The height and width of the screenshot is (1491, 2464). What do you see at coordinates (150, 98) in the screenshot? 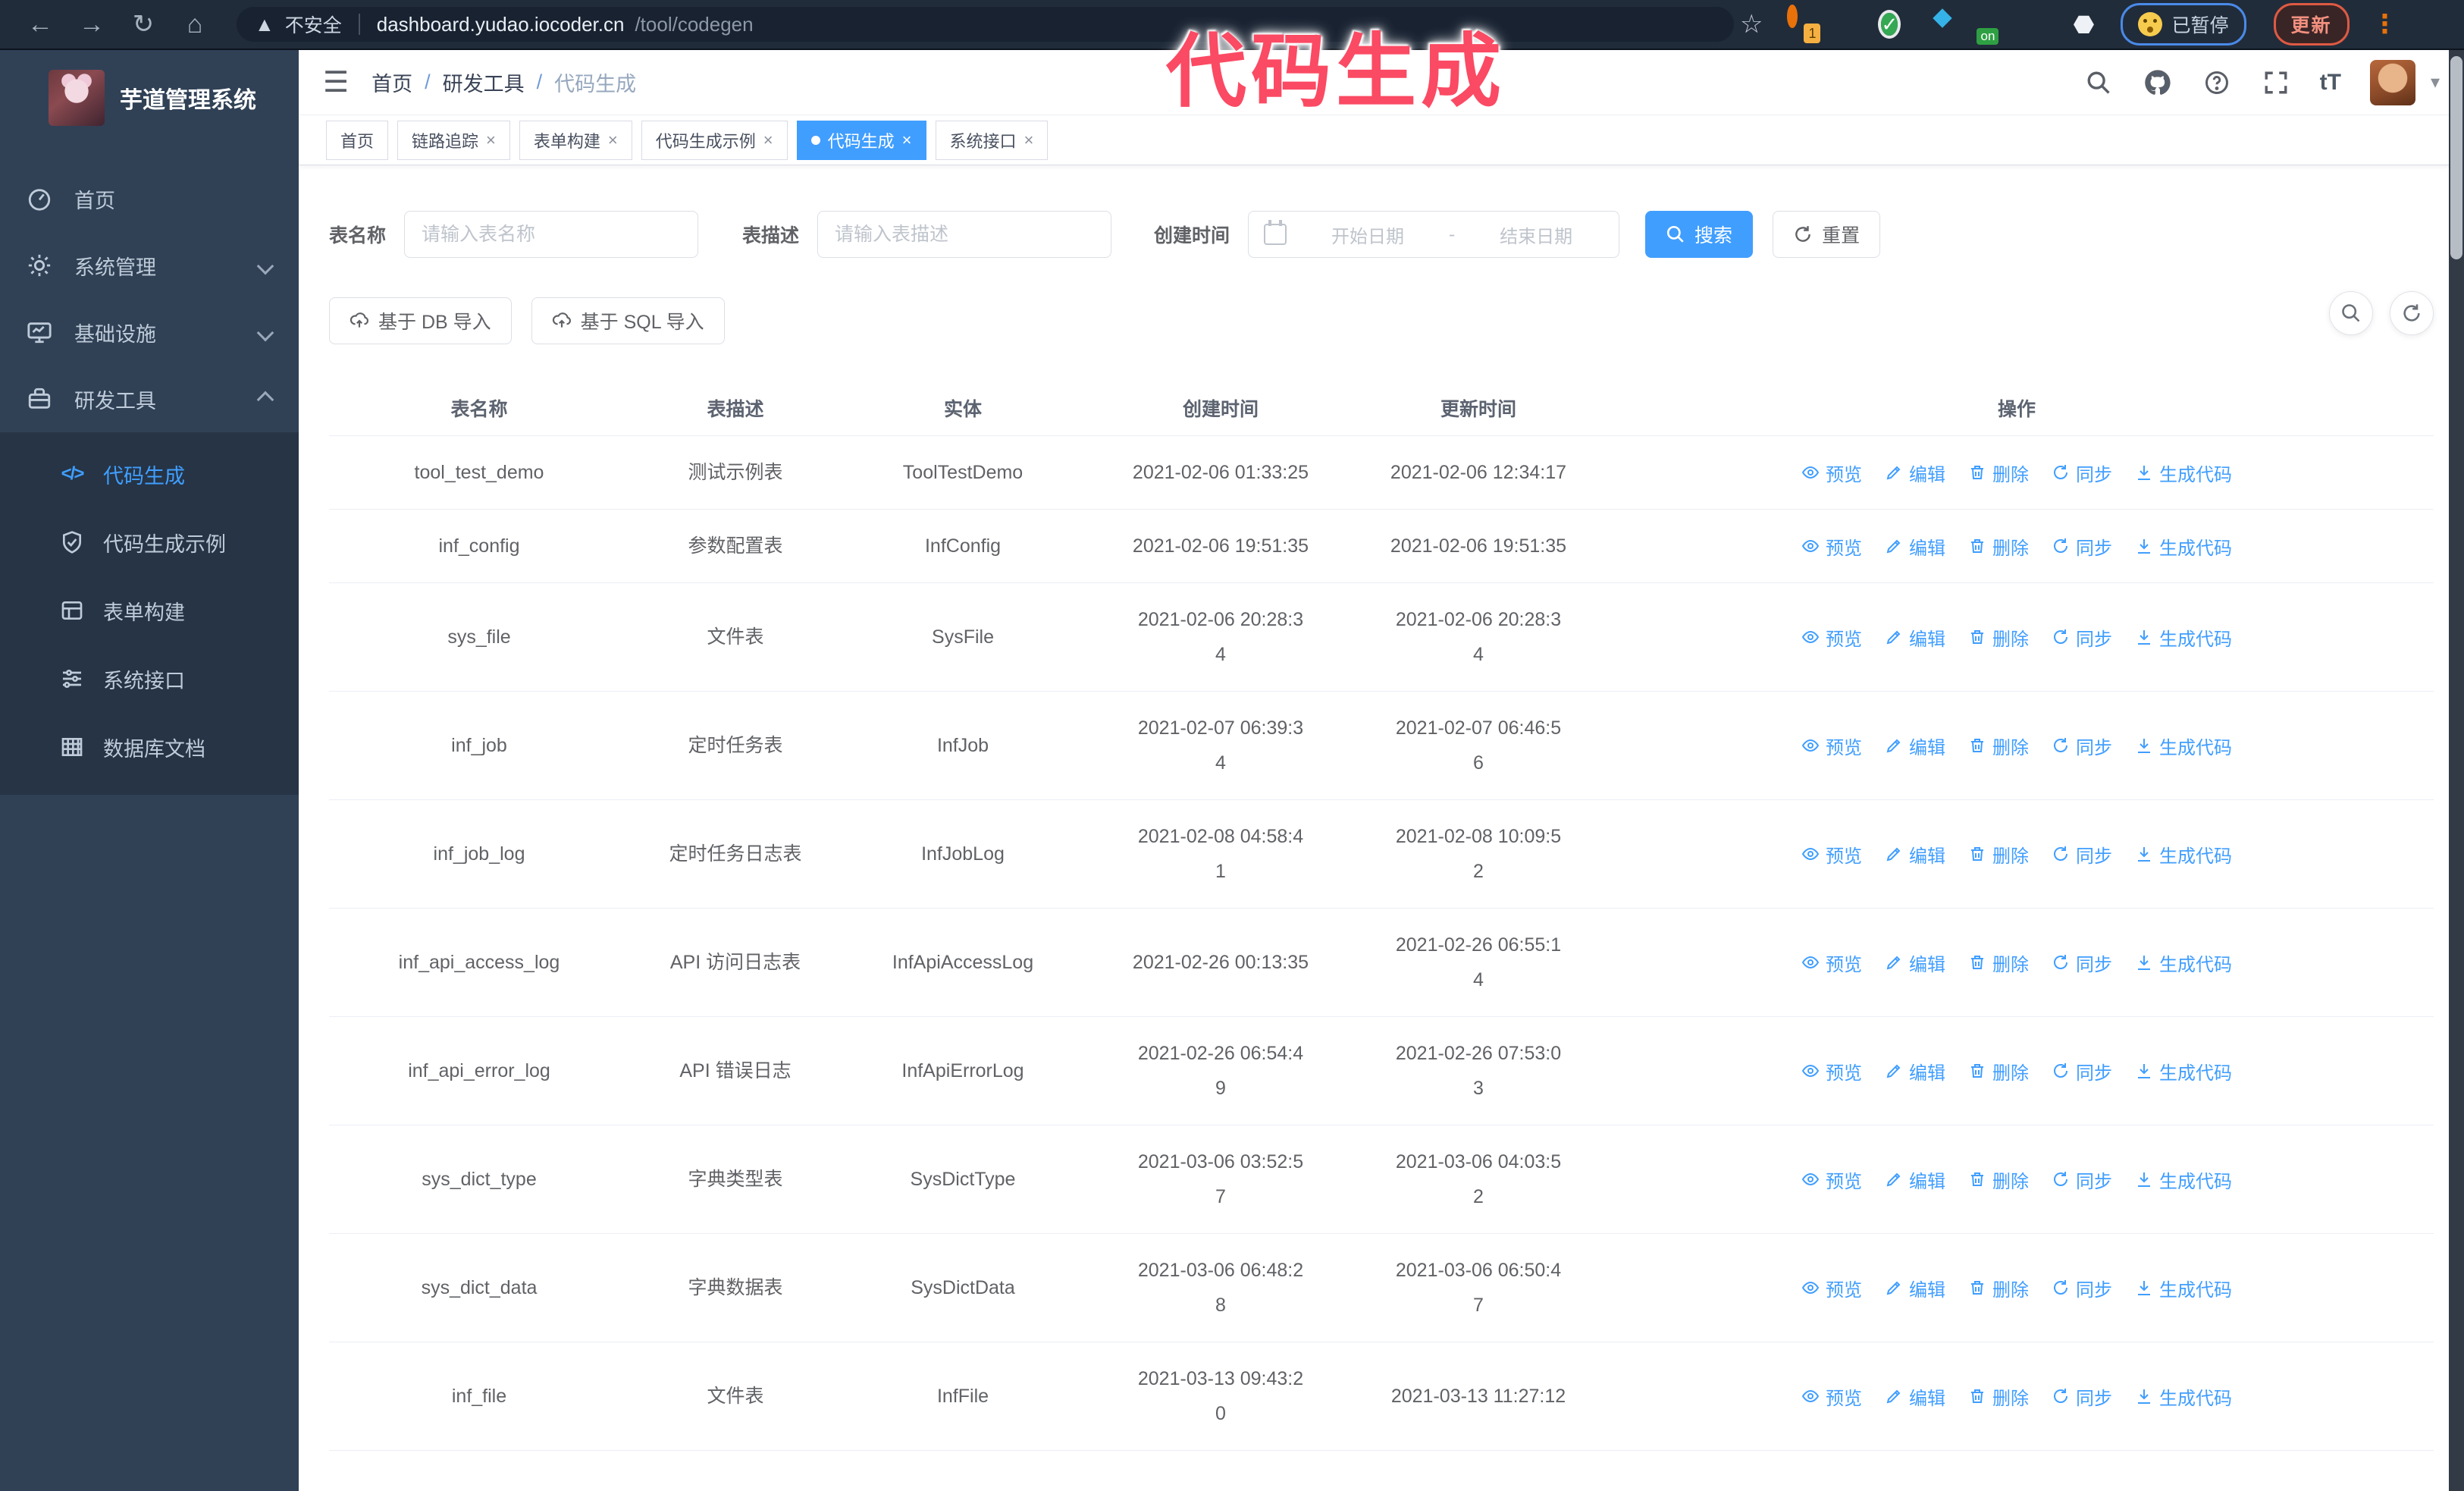
I see `app-logo-row: 芋道管理系统` at bounding box center [150, 98].